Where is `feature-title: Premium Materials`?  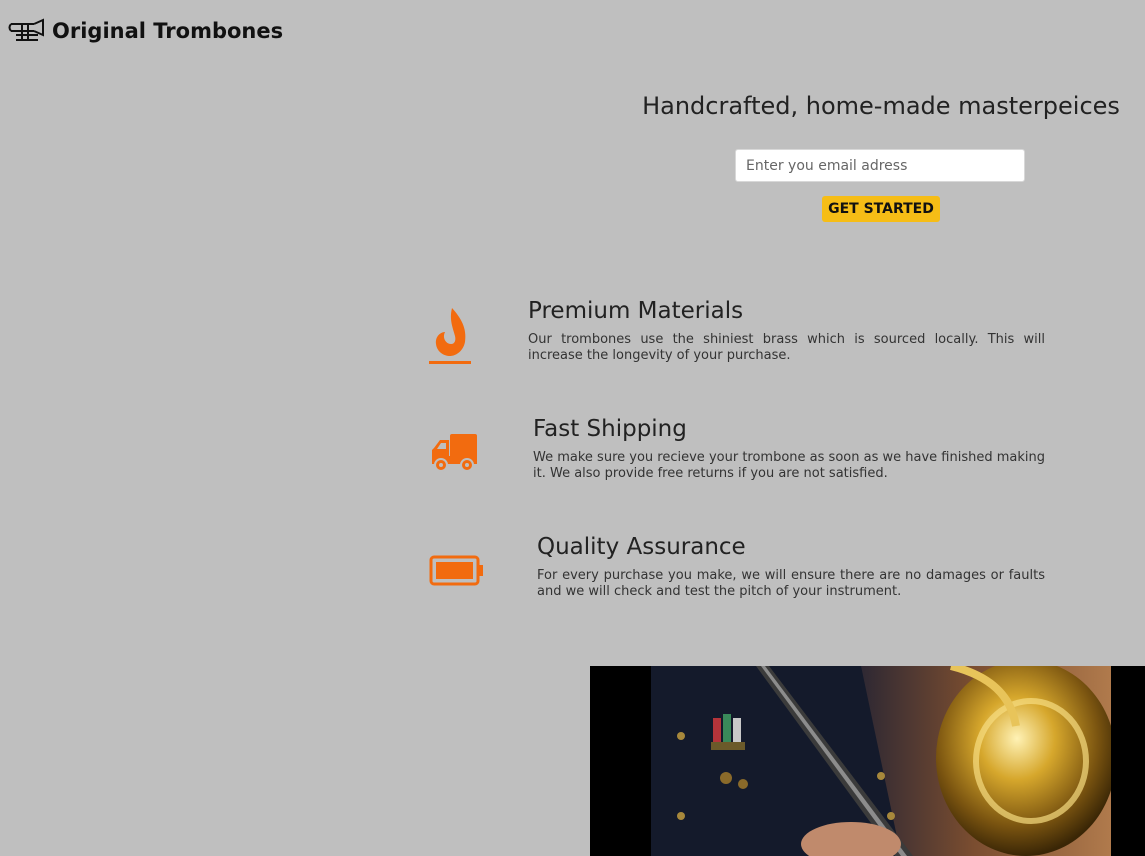 feature-title: Premium Materials is located at coordinates (636, 311).